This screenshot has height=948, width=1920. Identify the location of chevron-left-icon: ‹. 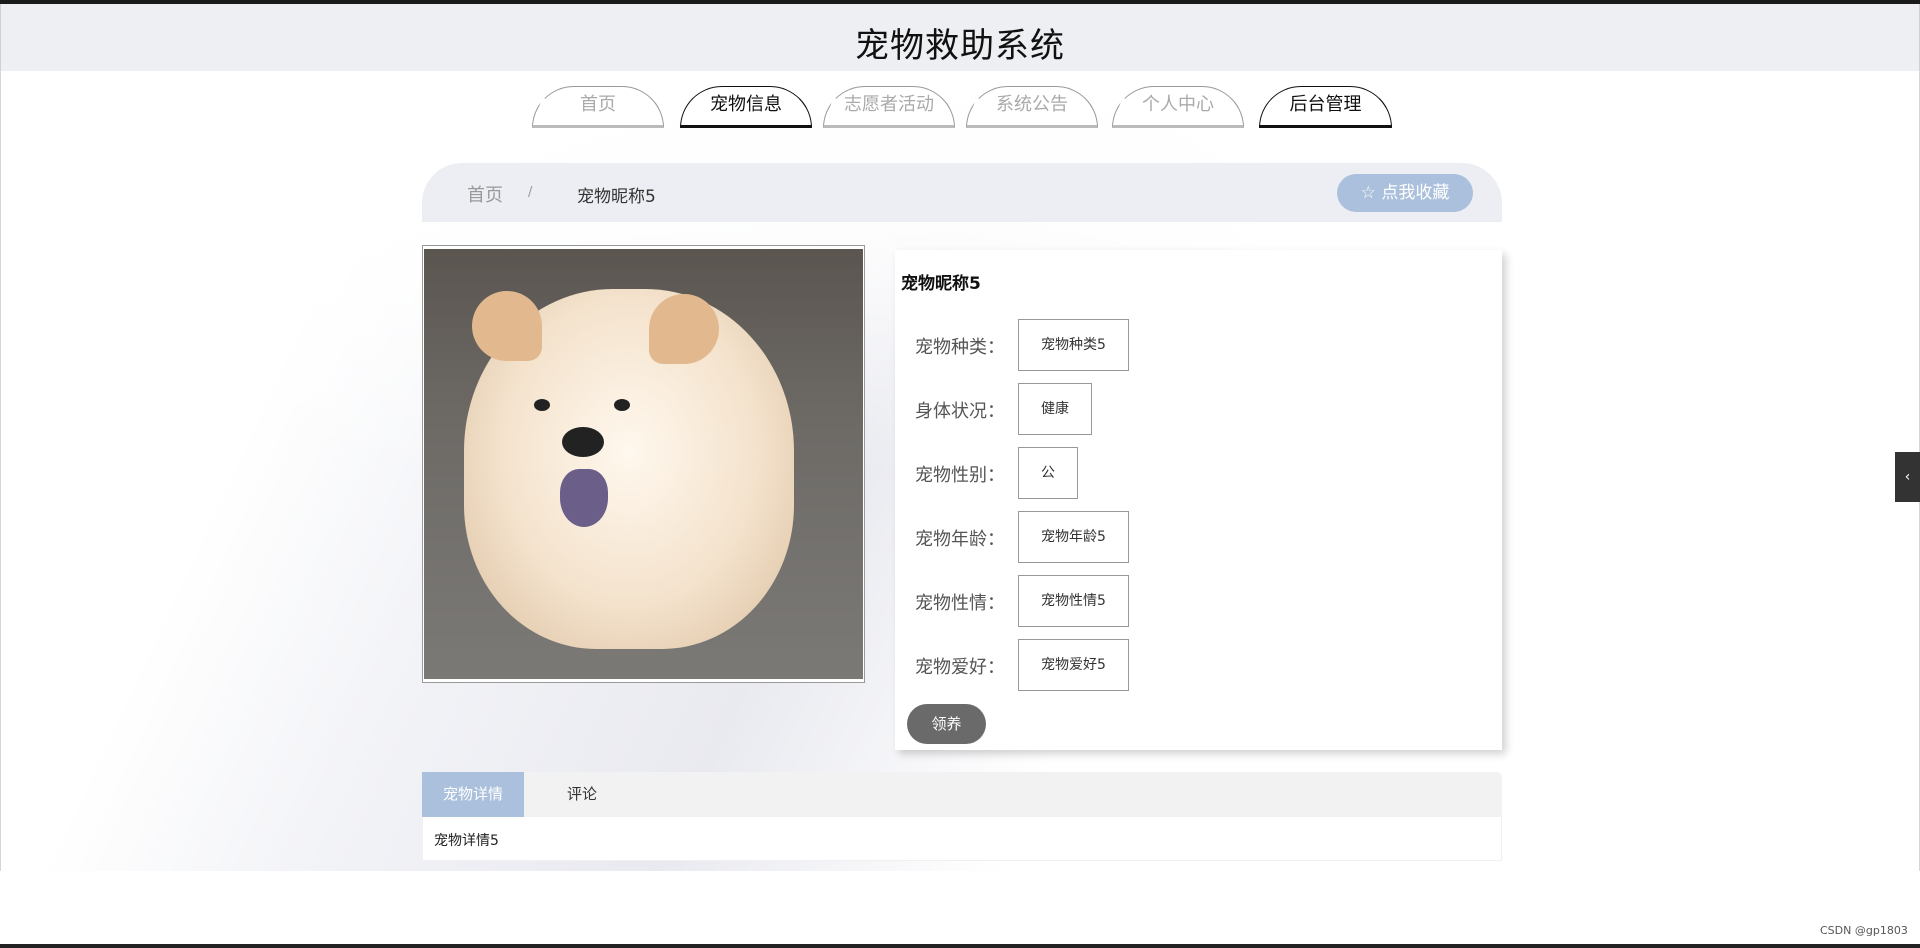
(1907, 477).